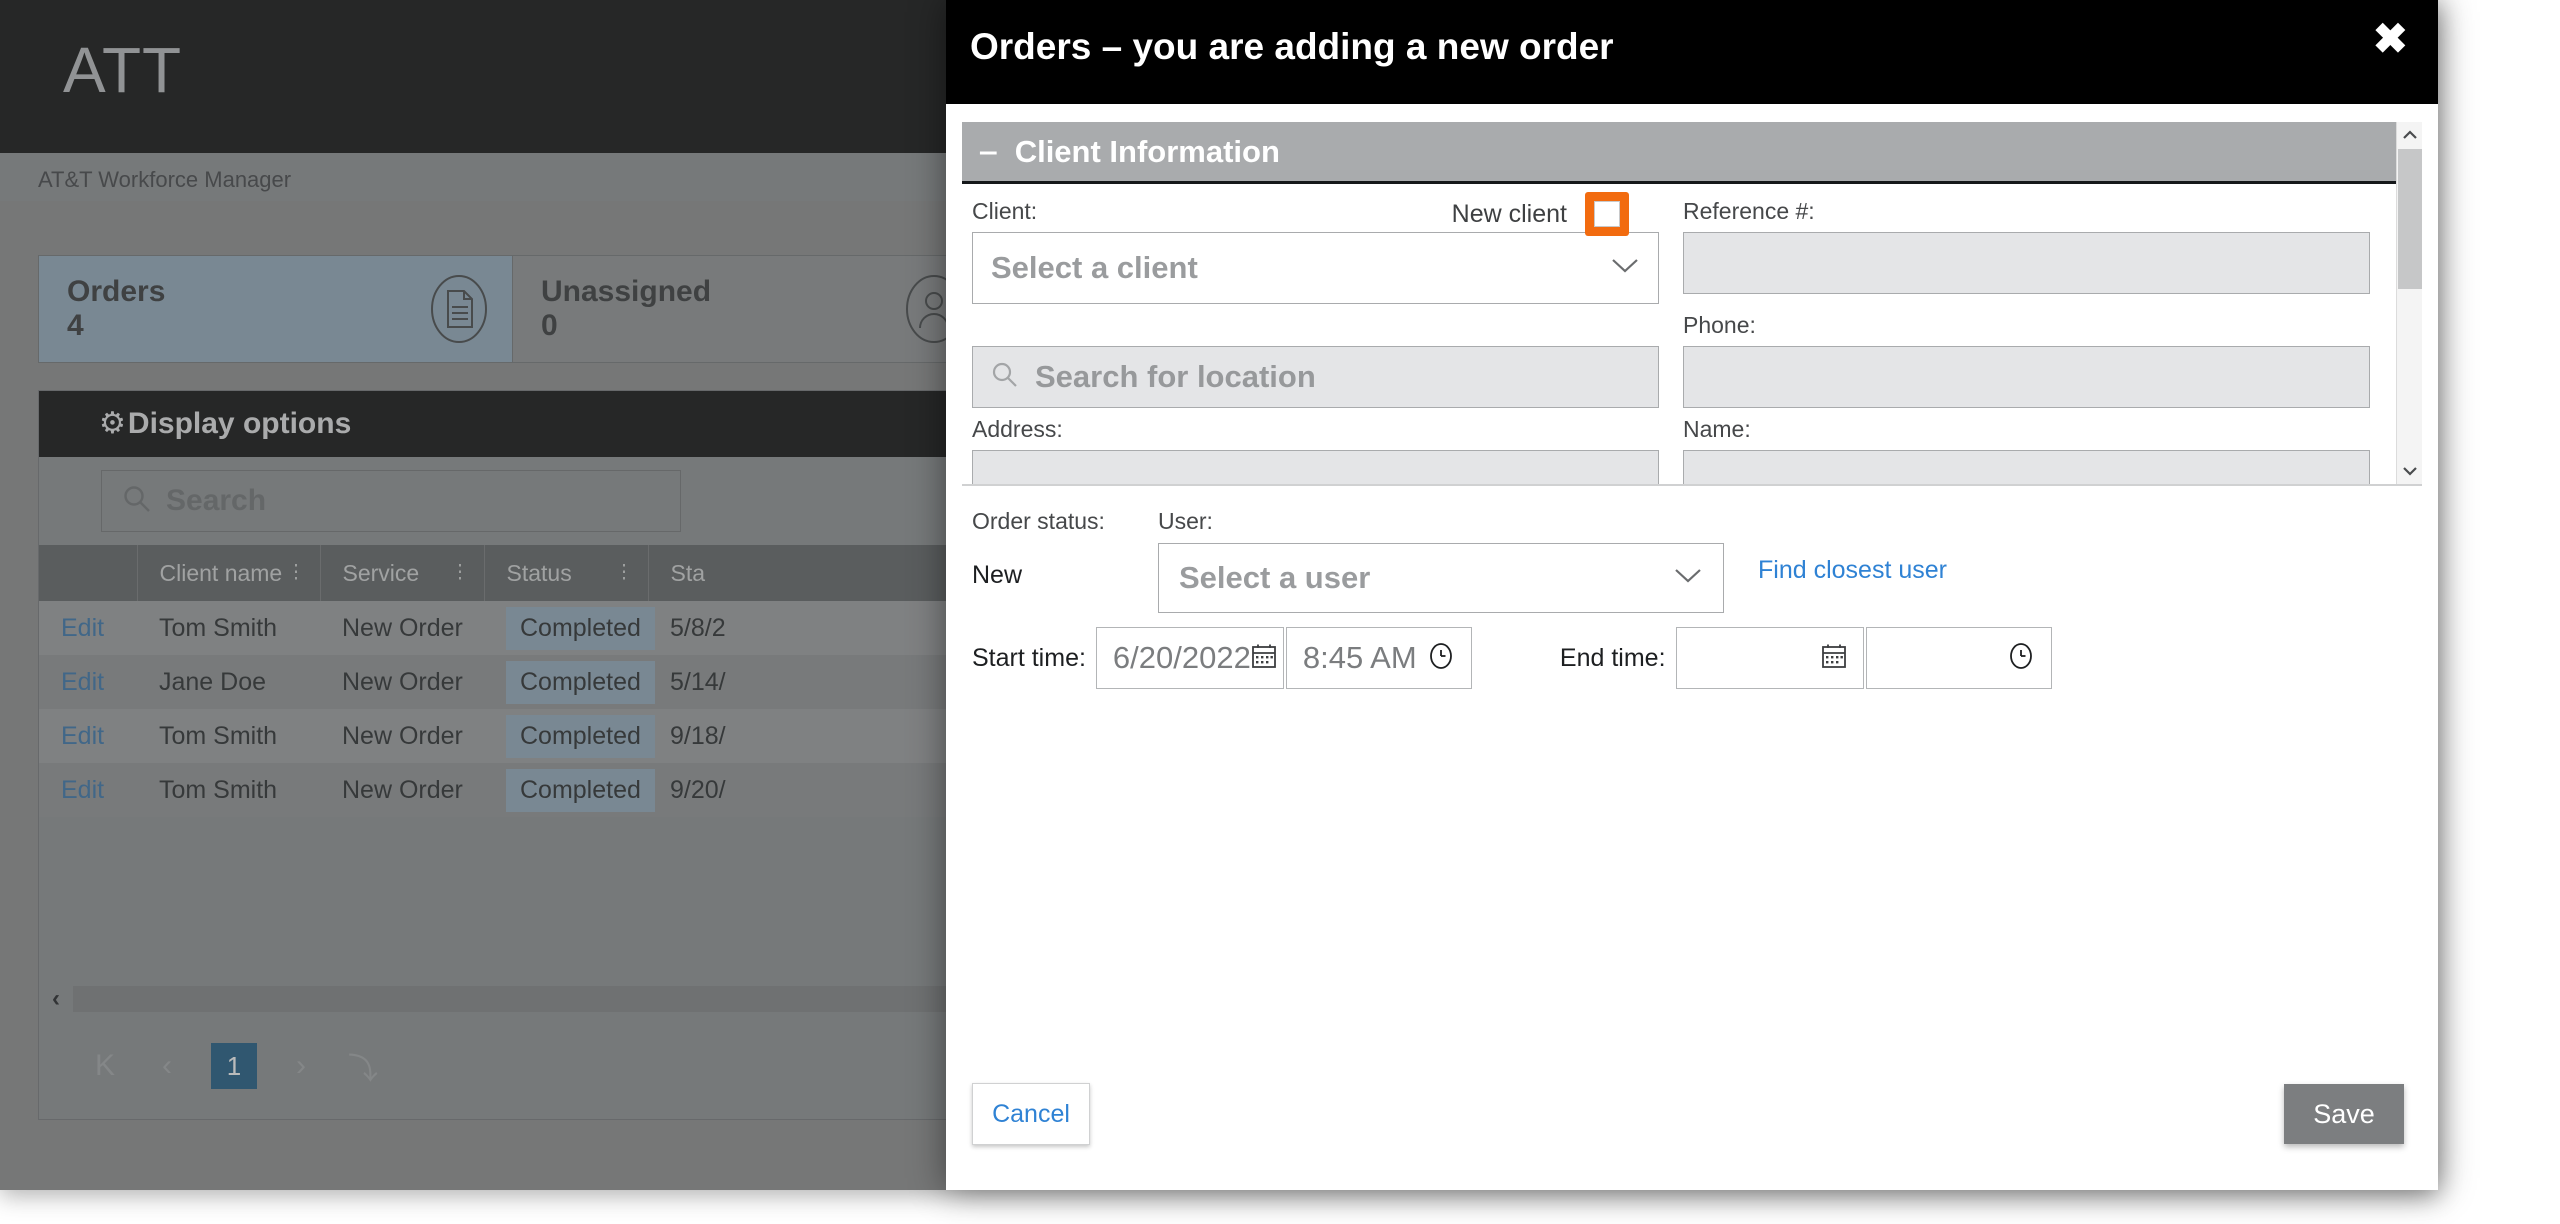 Image resolution: width=2560 pixels, height=1224 pixels. What do you see at coordinates (56, 999) in the screenshot?
I see `scroll-left-icon: ‹` at bounding box center [56, 999].